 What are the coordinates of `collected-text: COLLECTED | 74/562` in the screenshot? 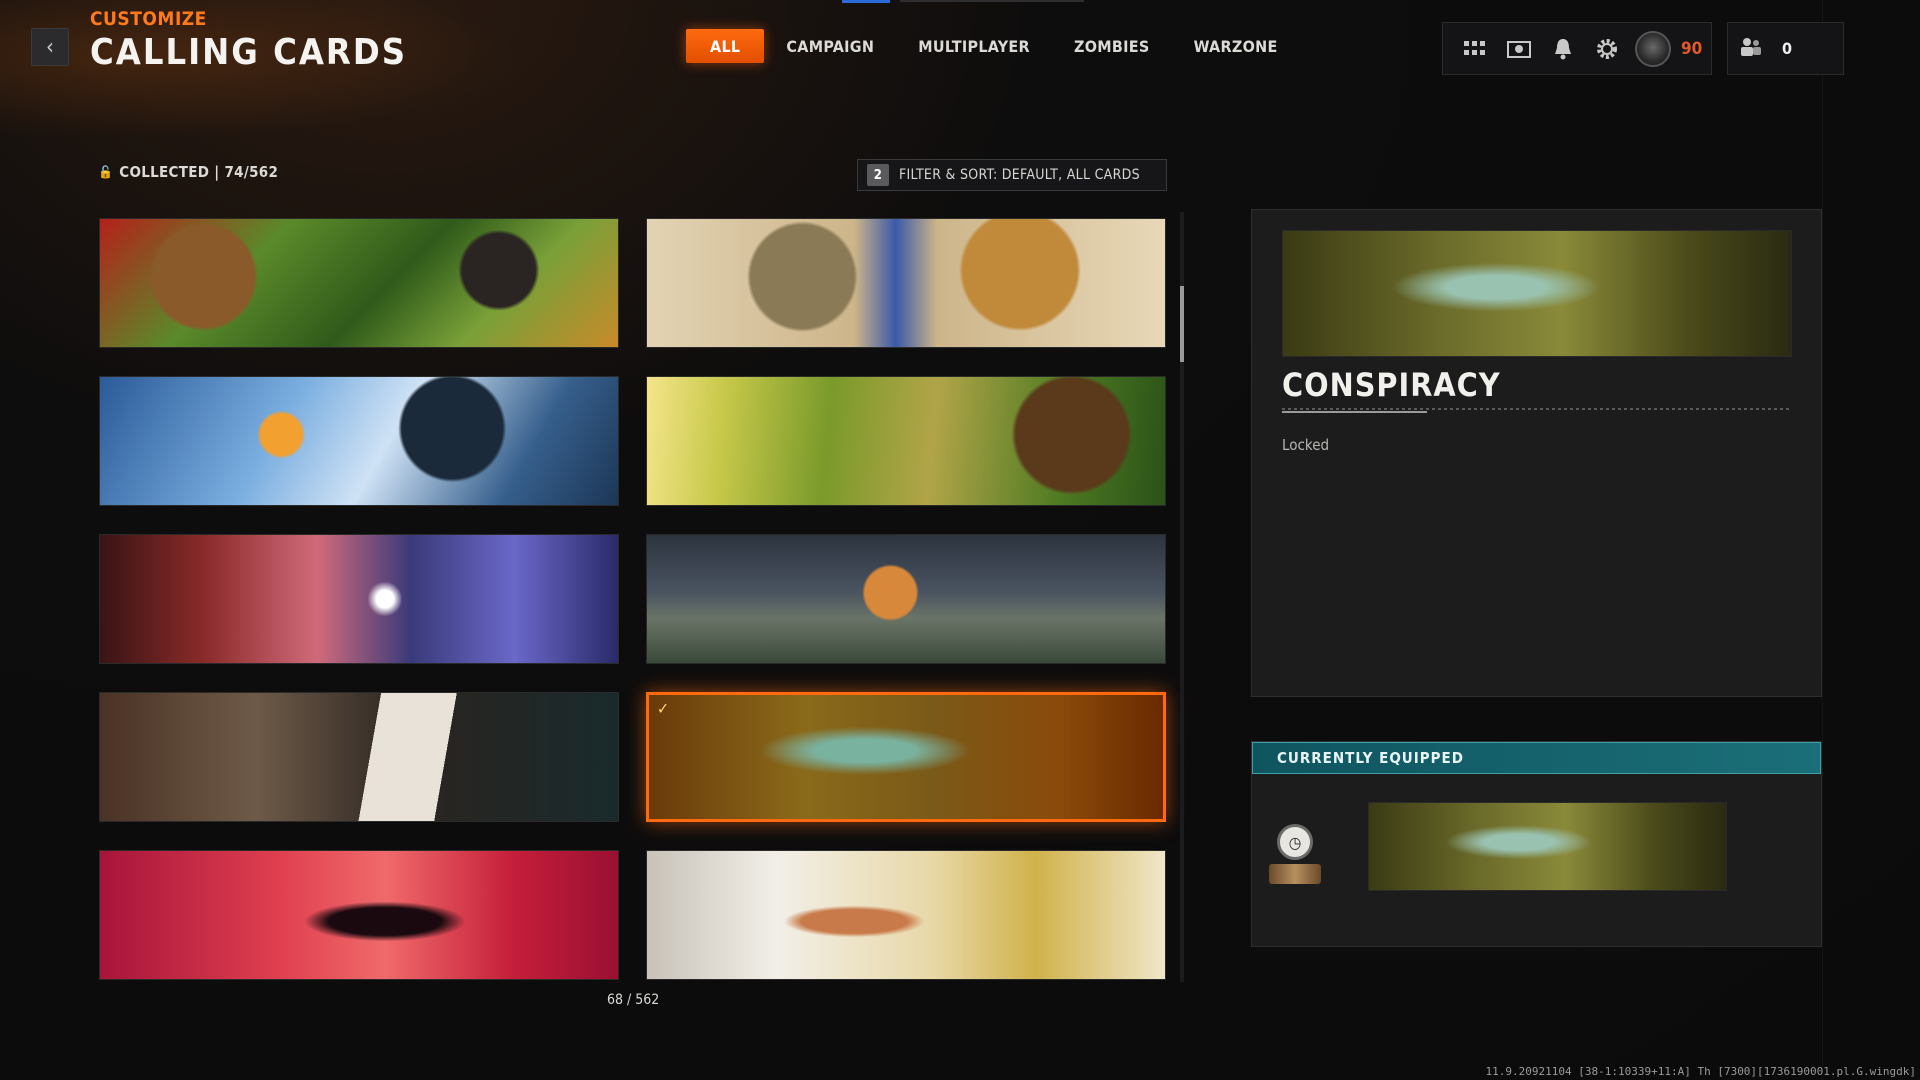 It's located at (199, 172).